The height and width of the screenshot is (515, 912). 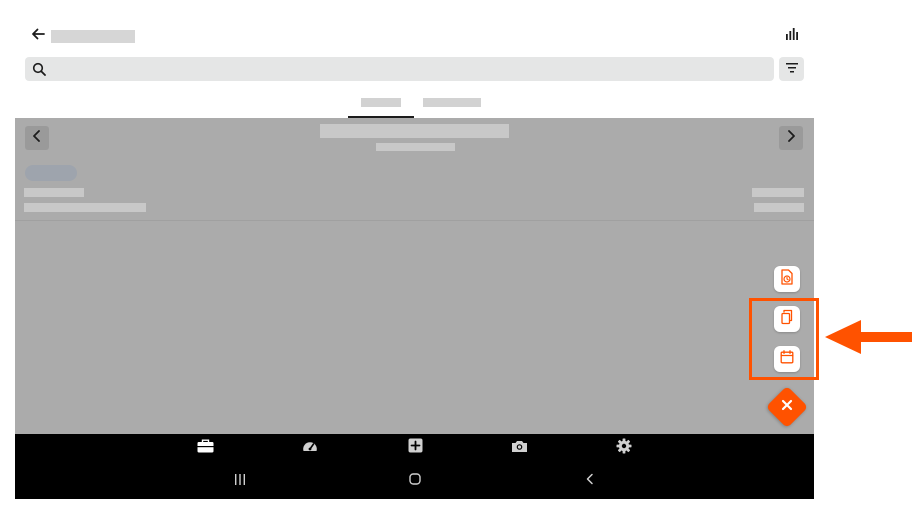 I want to click on speedometer-icon, so click(x=310, y=448).